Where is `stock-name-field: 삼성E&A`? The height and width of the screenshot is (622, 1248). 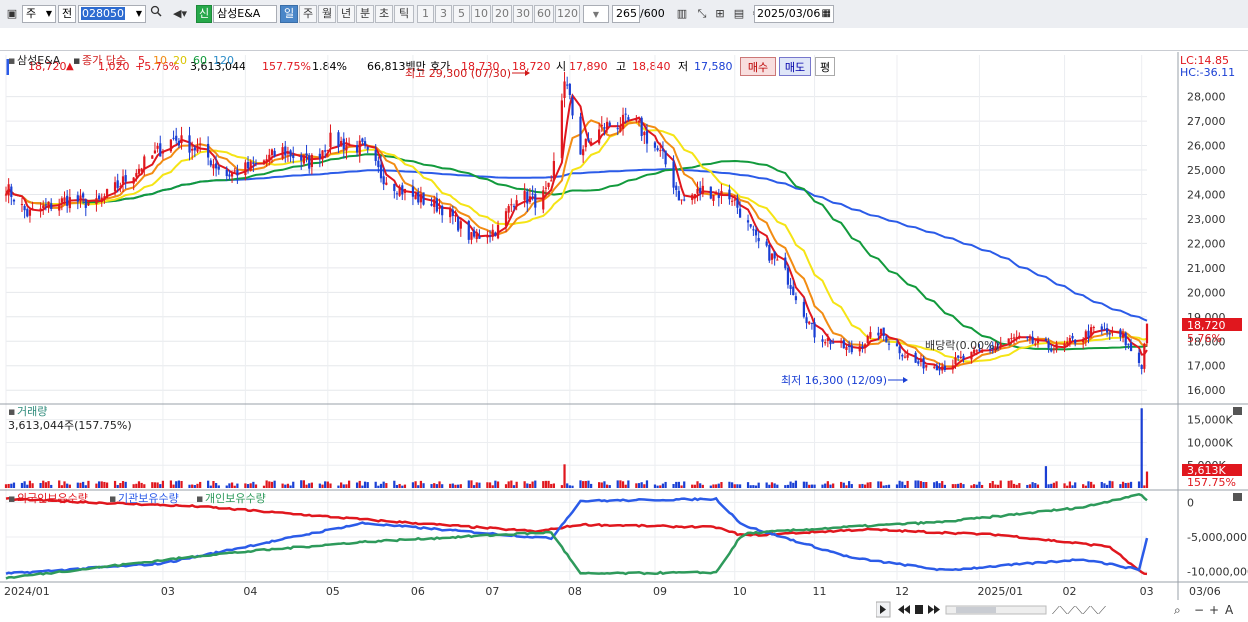 stock-name-field: 삼성E&A is located at coordinates (245, 14).